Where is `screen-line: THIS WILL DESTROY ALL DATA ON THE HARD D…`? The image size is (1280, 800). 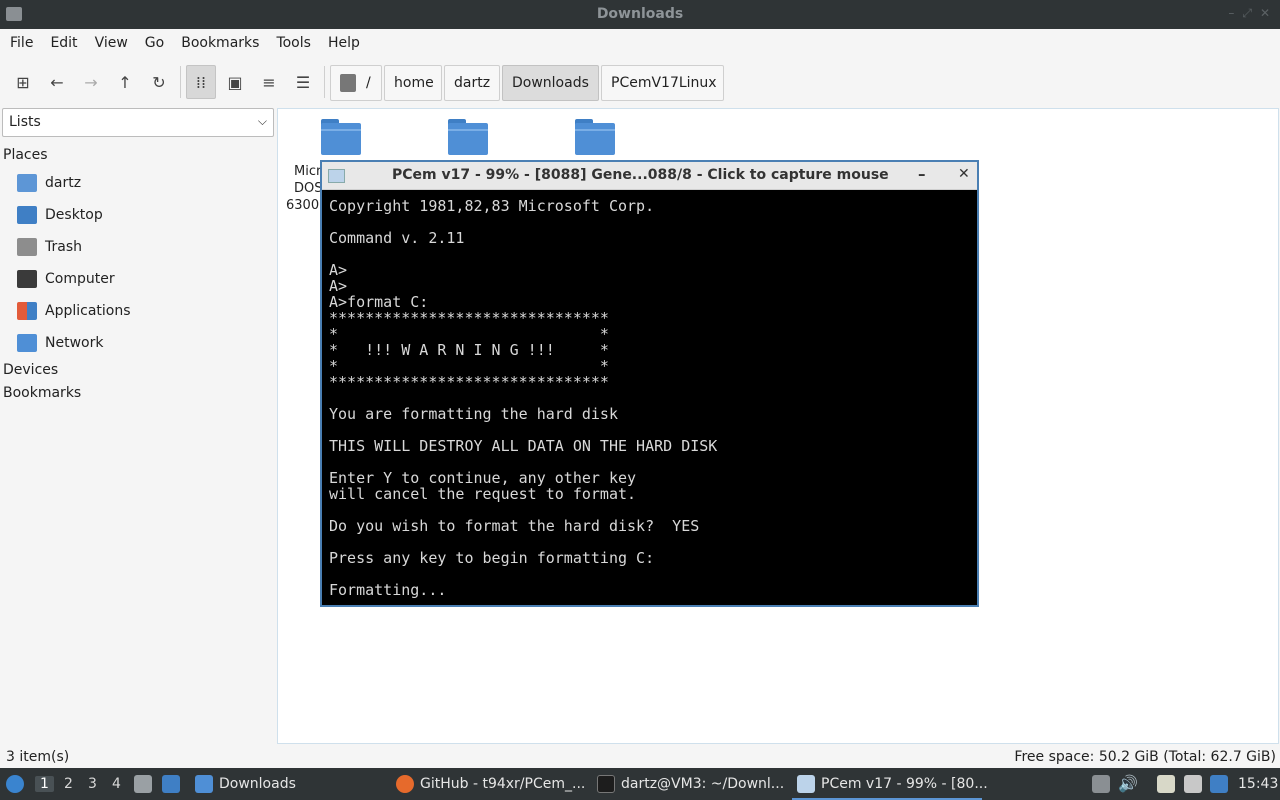
screen-line: THIS WILL DESTROY ALL DATA ON THE HARD D… is located at coordinates (523, 446).